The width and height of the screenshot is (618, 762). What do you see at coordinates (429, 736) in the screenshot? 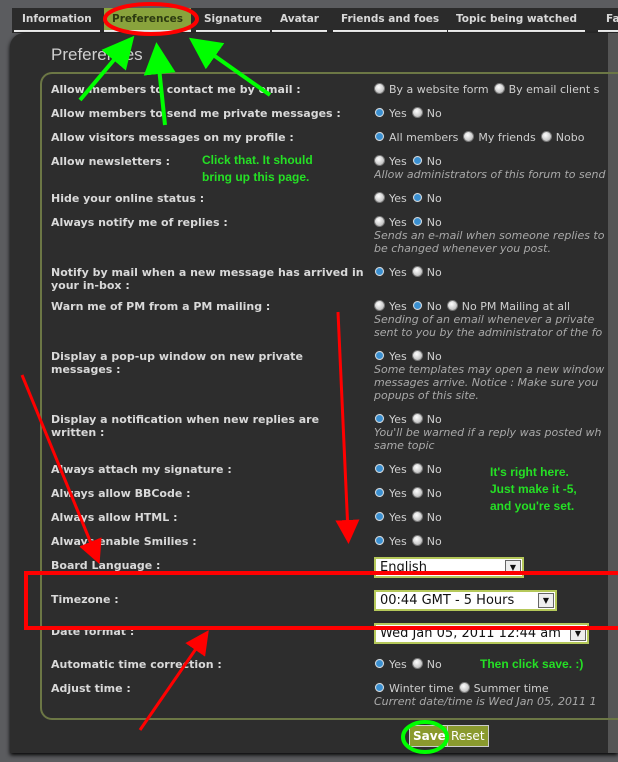
I see `save-button: Save` at bounding box center [429, 736].